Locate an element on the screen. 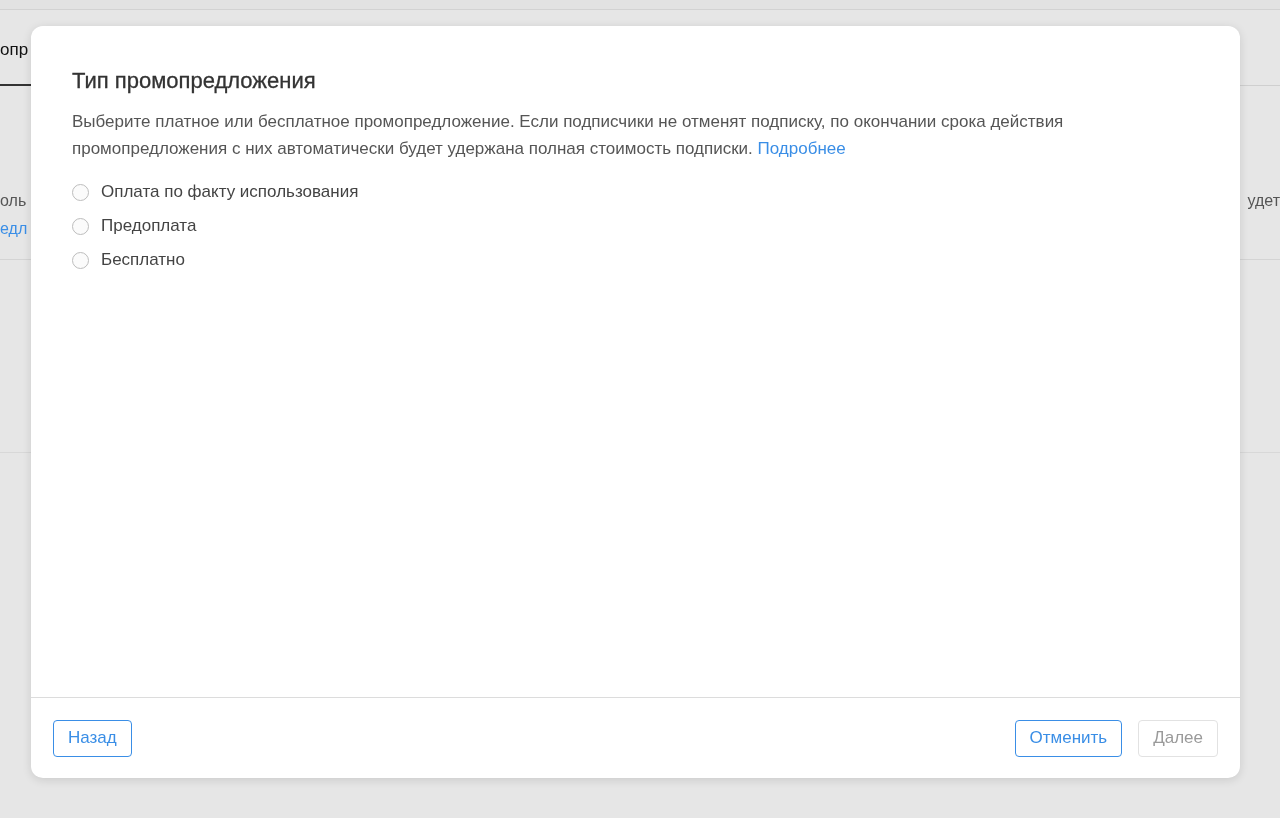  option-label: Бесплатно is located at coordinates (143, 260).